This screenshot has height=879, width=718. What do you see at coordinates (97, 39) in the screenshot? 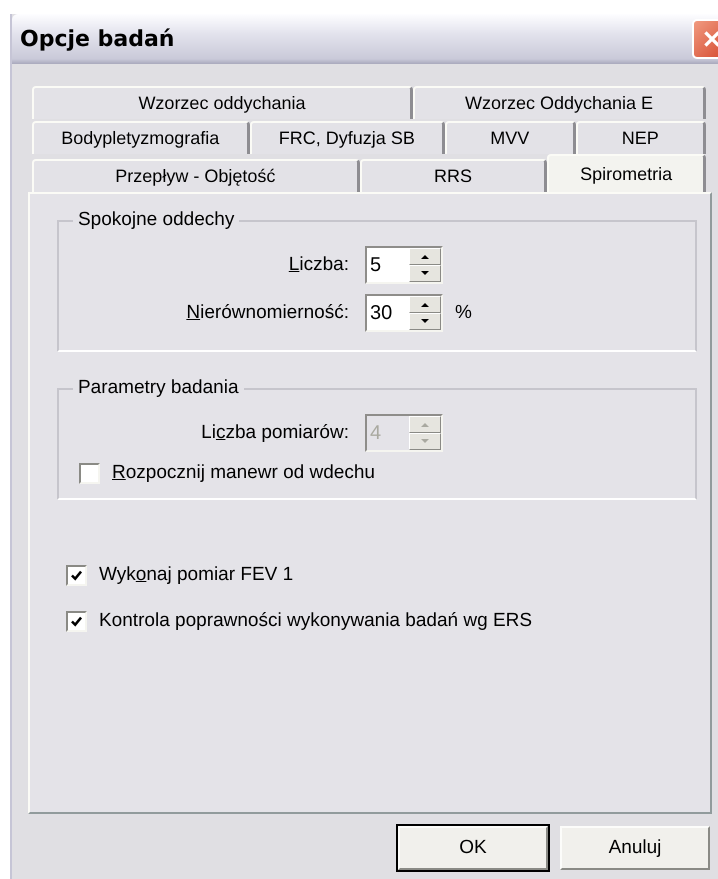
I see `window-title: Opcje badań` at bounding box center [97, 39].